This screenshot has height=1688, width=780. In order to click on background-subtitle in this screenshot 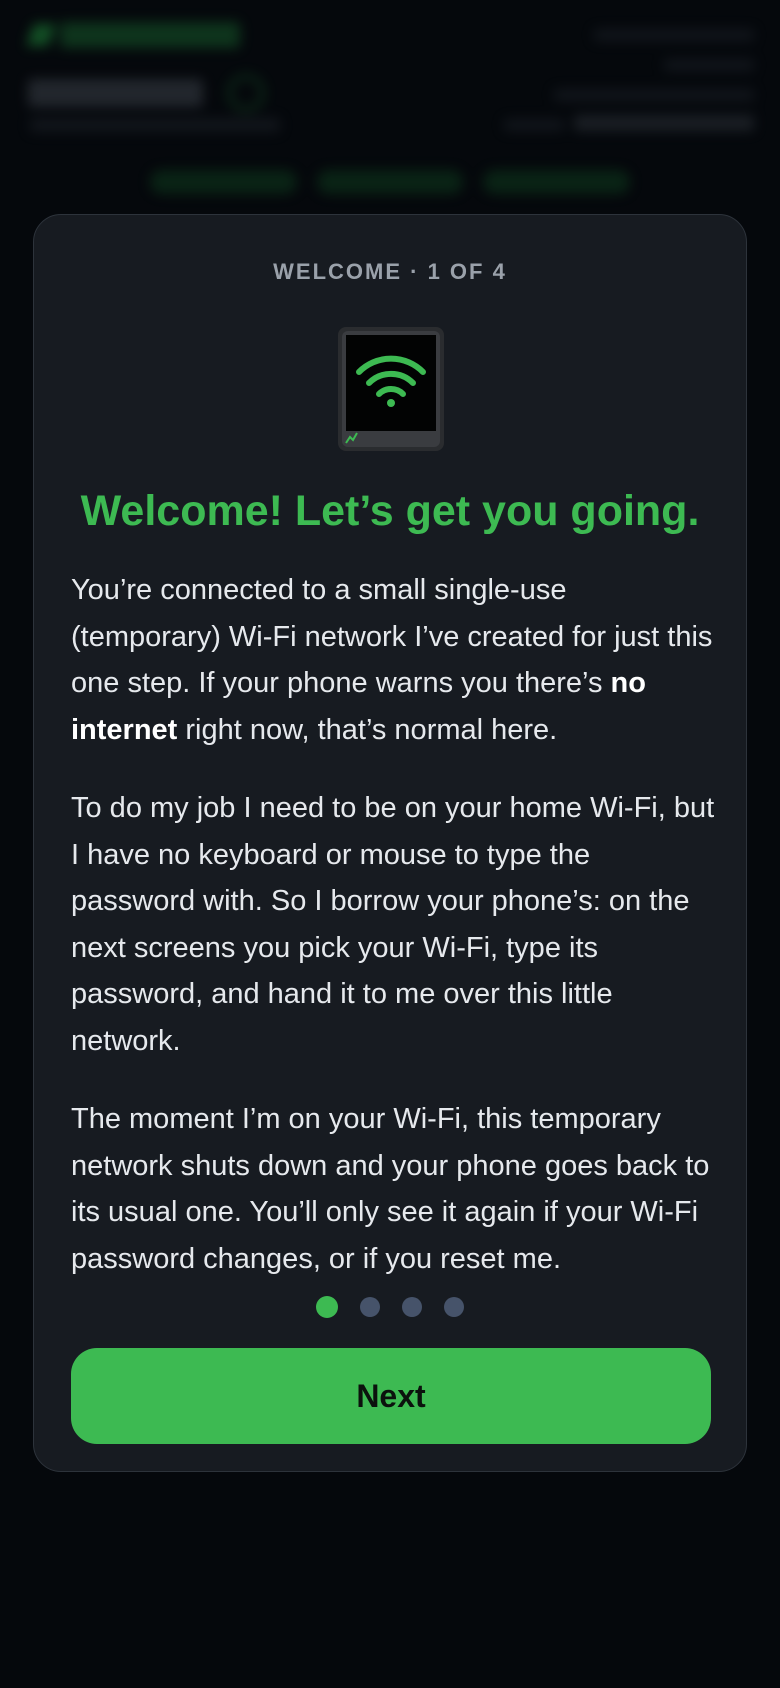, I will do `click(155, 126)`.